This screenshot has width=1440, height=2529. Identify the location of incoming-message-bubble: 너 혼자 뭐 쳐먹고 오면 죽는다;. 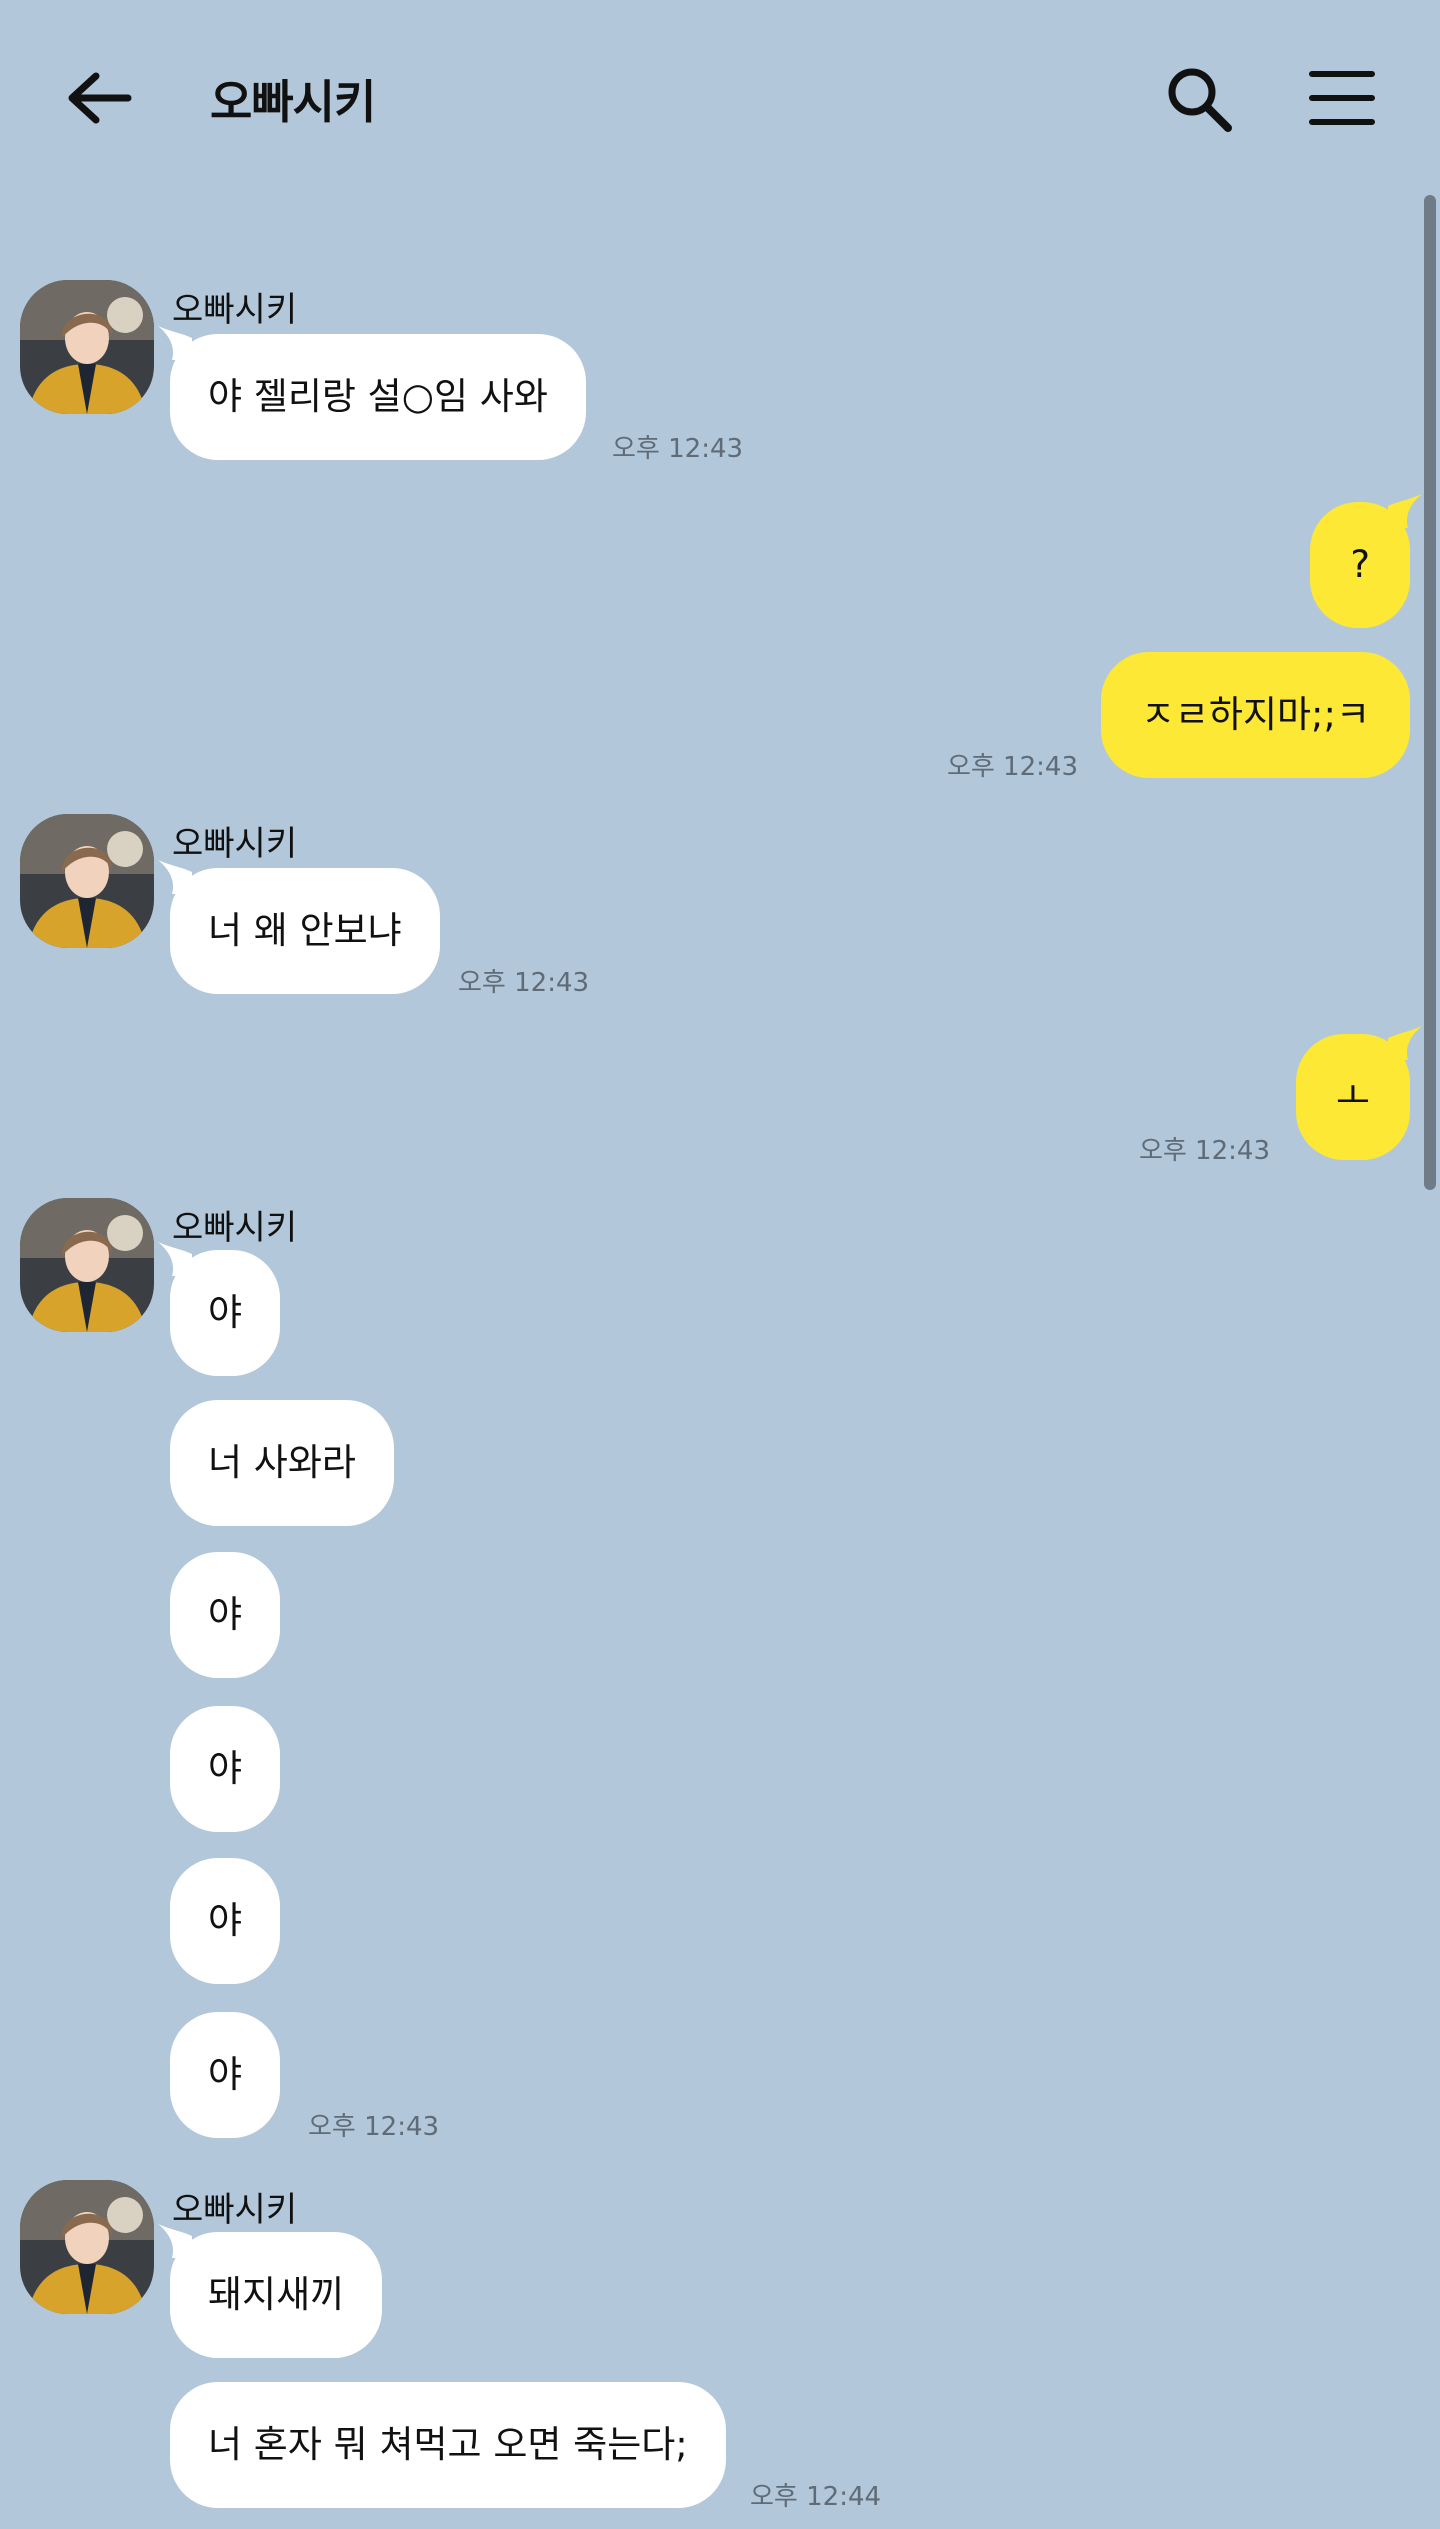
(448, 2445).